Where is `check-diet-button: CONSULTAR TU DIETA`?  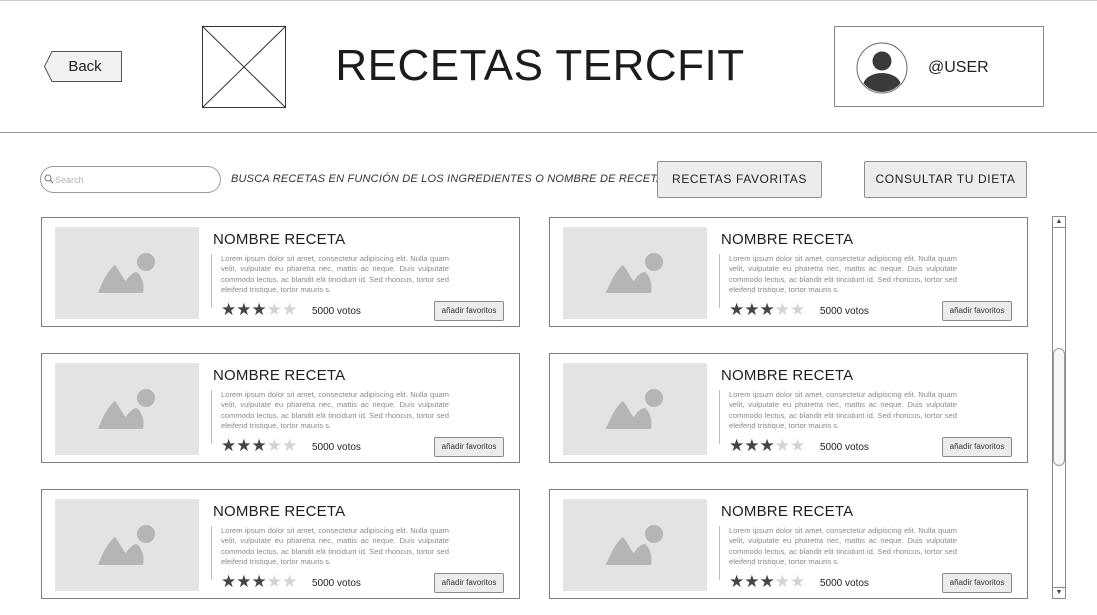 check-diet-button: CONSULTAR TU DIETA is located at coordinates (945, 179).